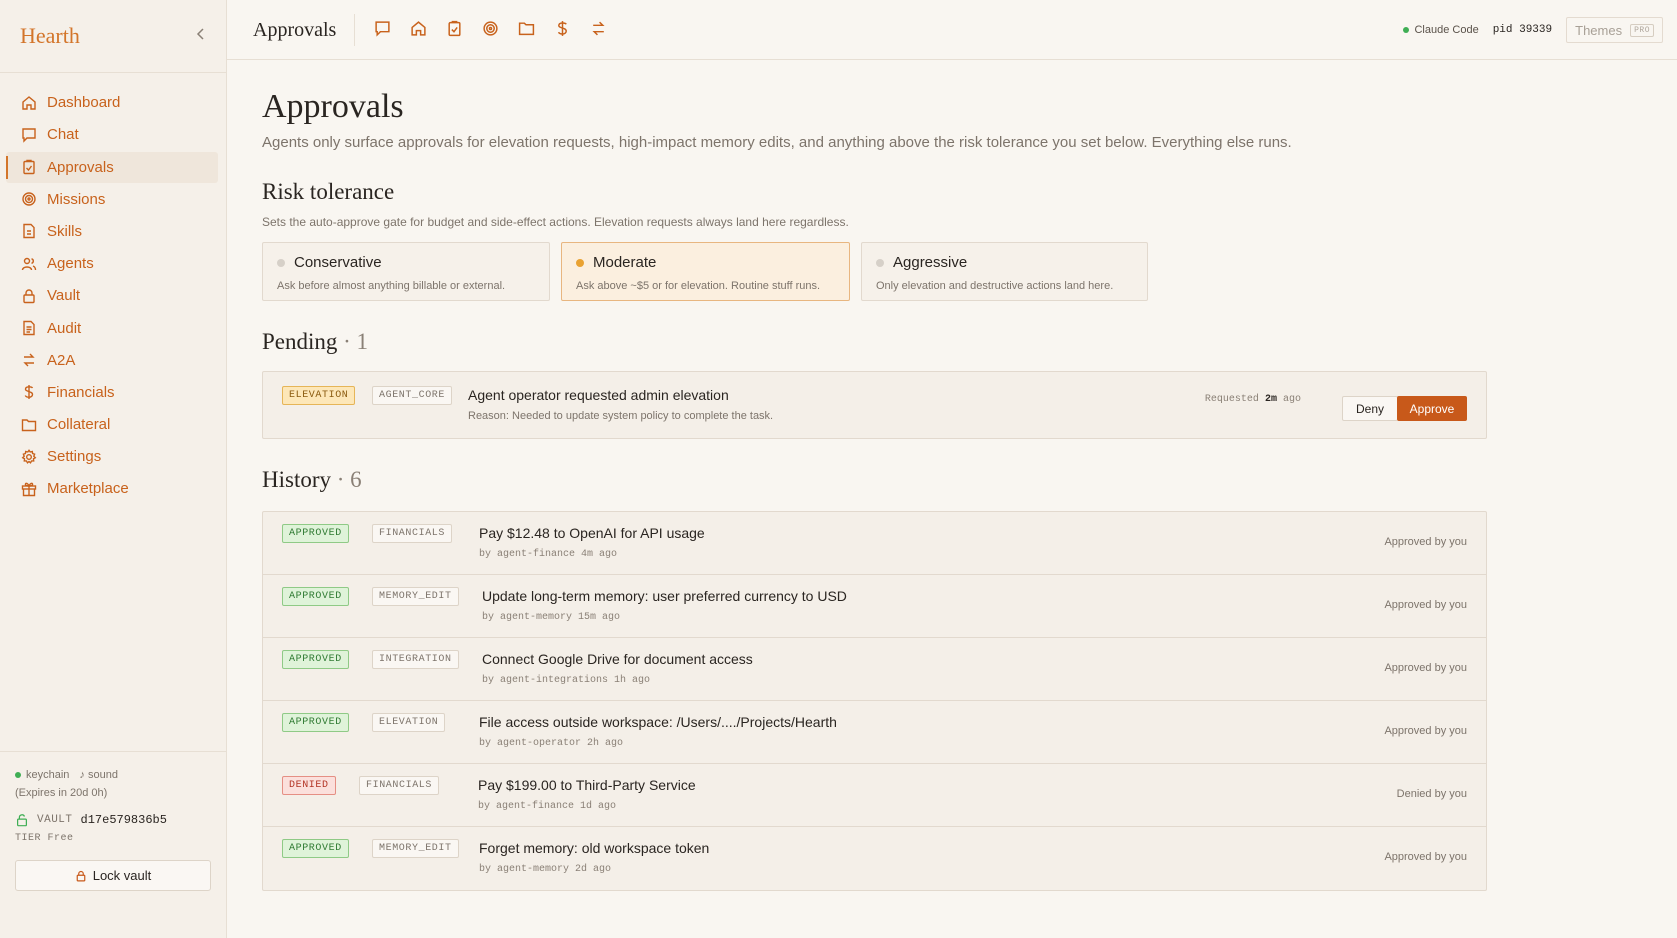 The image size is (1677, 938). What do you see at coordinates (1522, 30) in the screenshot?
I see `process-id: pid 39339` at bounding box center [1522, 30].